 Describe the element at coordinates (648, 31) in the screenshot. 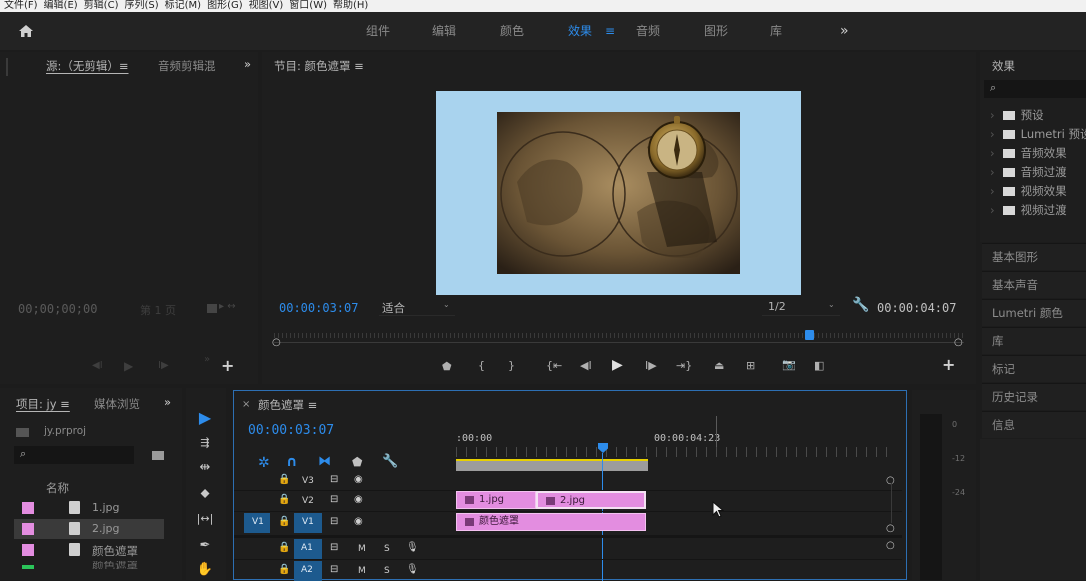

I see `workspace-audio: 音频` at that location.